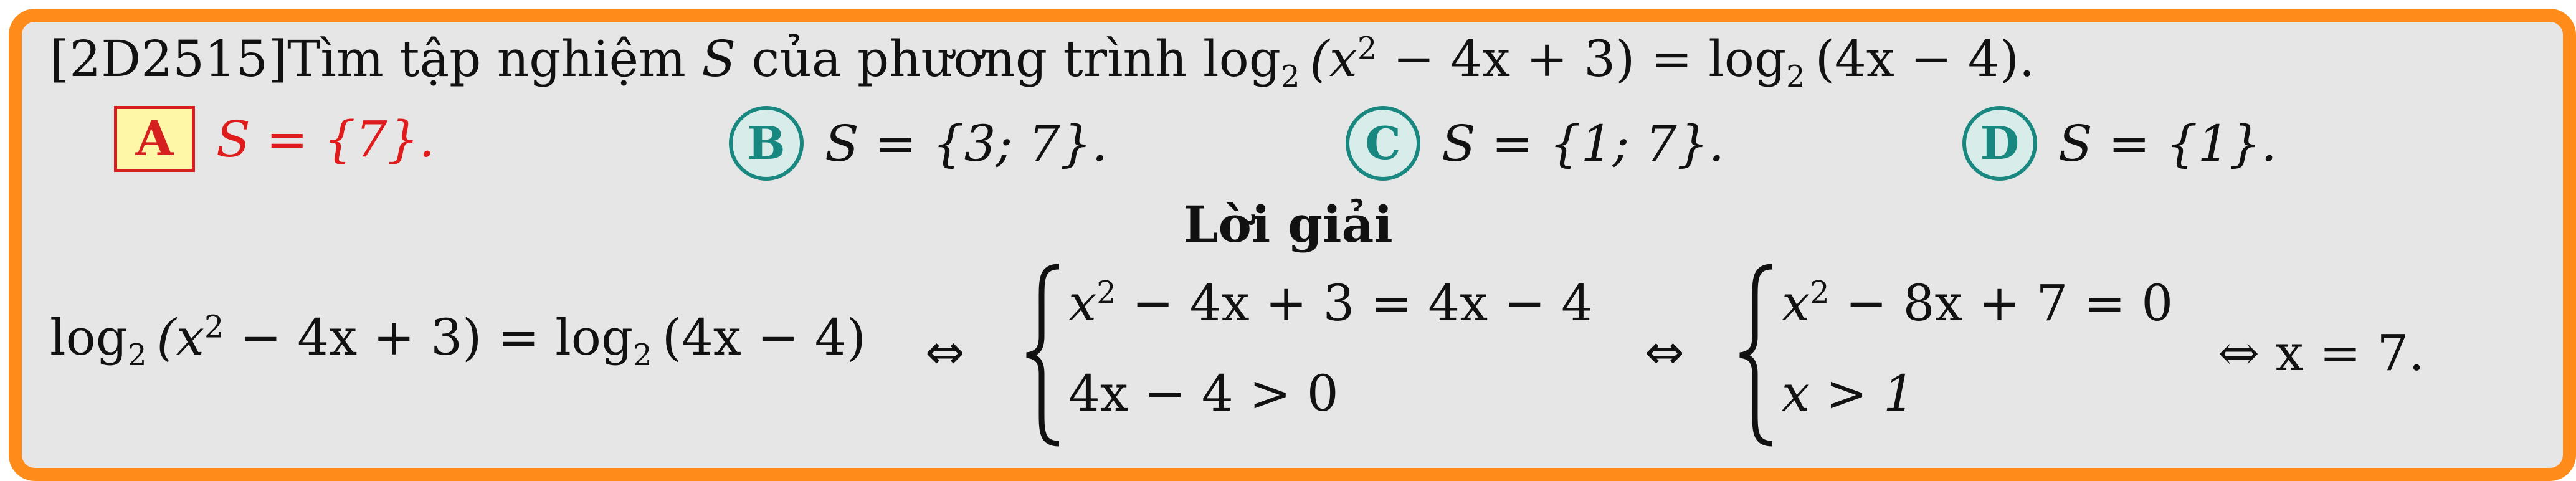 This screenshot has height=481, width=2576. What do you see at coordinates (2001, 303) in the screenshot?
I see `sys2-l1-post: − 8x + 7 = 0` at bounding box center [2001, 303].